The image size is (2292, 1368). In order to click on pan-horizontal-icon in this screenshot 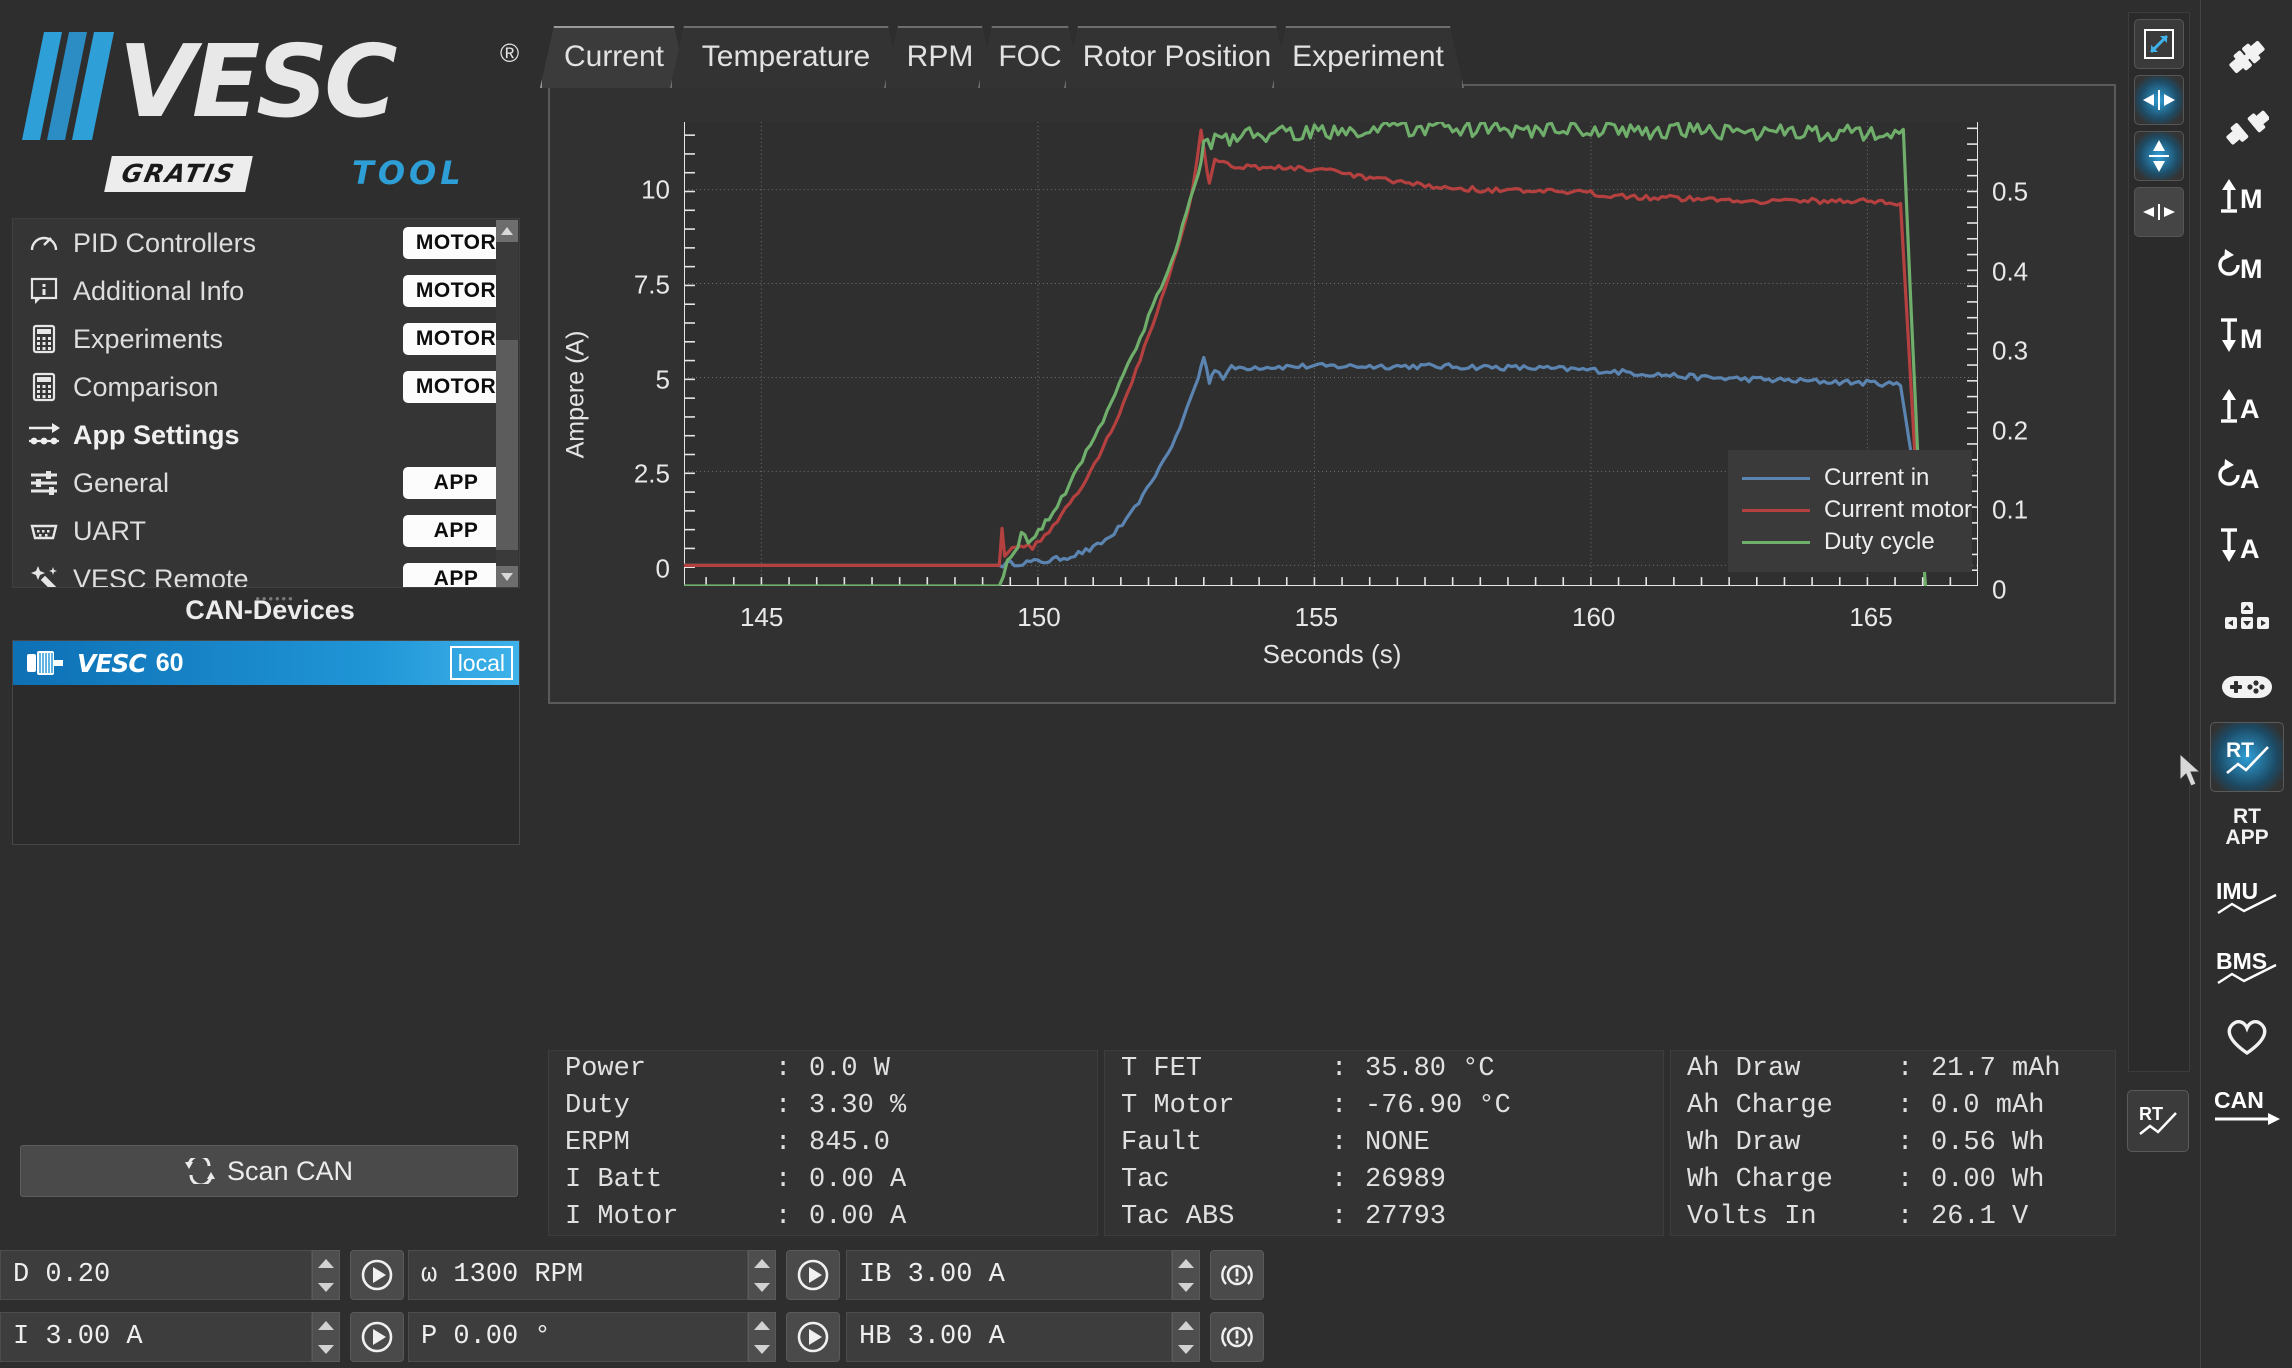, I will do `click(2159, 212)`.